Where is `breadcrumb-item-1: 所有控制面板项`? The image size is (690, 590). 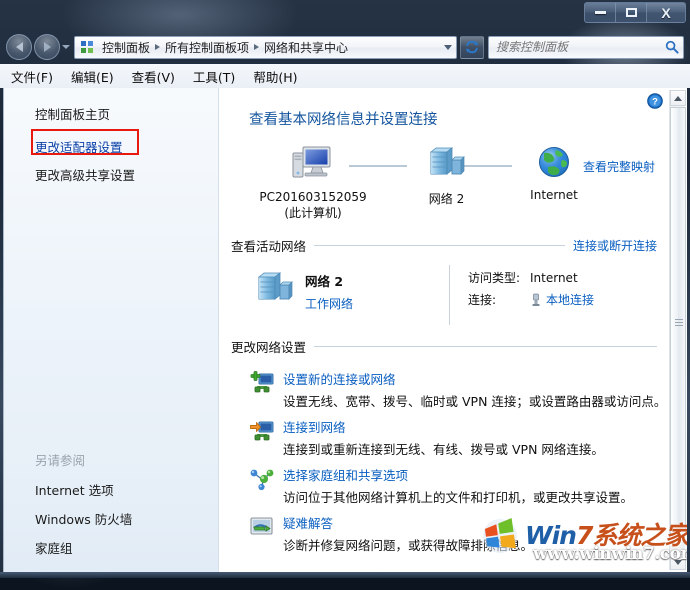
breadcrumb-item-1: 所有控制面板项 is located at coordinates (207, 47).